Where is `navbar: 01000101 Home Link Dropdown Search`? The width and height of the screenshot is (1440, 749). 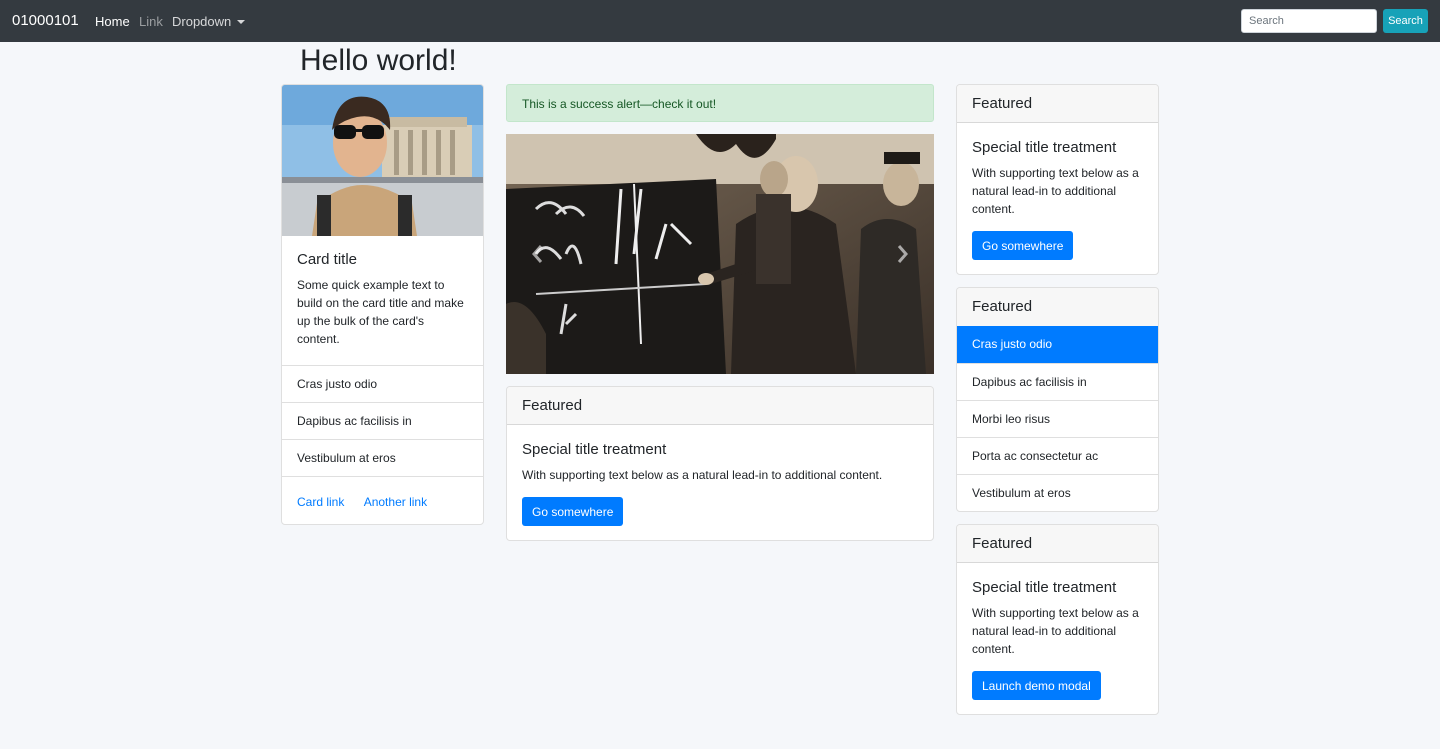
navbar: 01000101 Home Link Dropdown Search is located at coordinates (720, 21).